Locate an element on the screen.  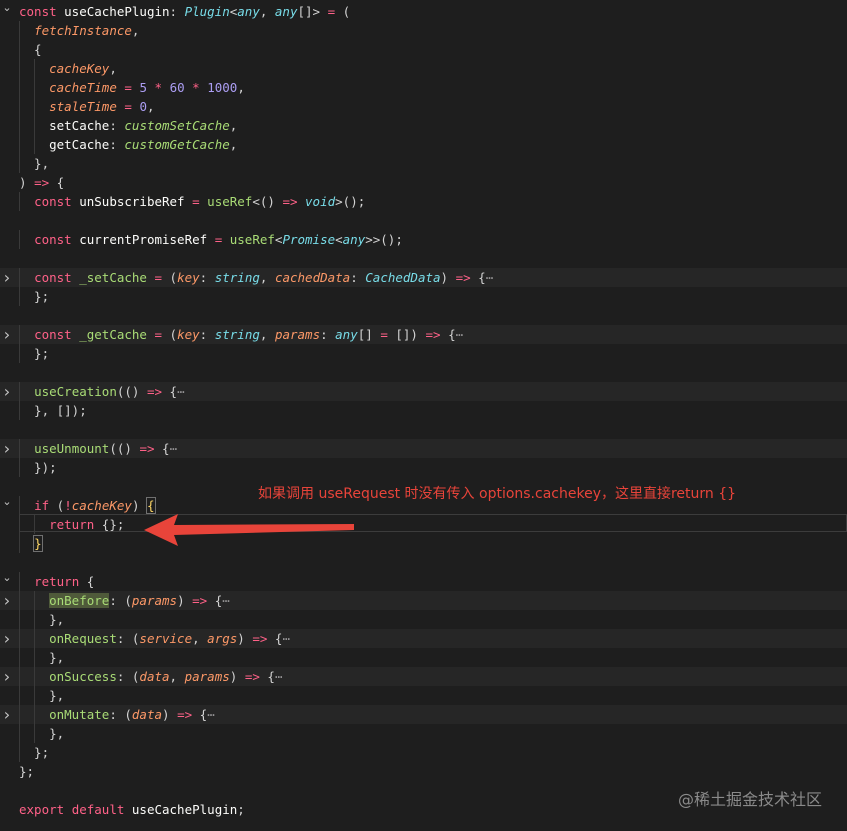
code-line: › onRequest: (service, args) => {⋯ is located at coordinates (423, 638).